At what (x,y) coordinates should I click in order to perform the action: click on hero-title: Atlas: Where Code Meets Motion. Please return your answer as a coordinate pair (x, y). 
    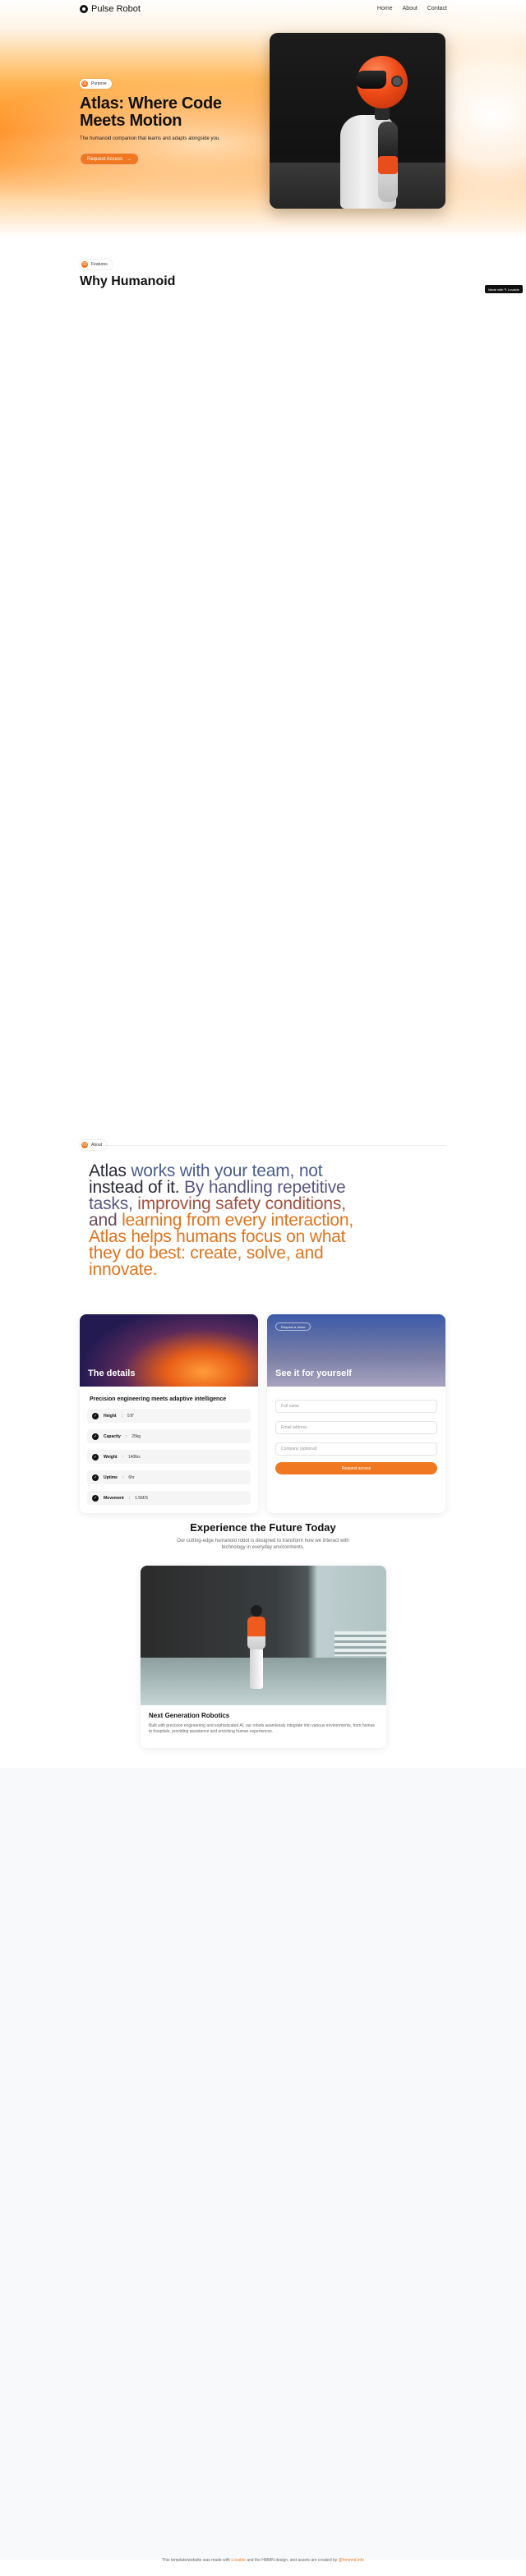
    Looking at the image, I should click on (158, 112).